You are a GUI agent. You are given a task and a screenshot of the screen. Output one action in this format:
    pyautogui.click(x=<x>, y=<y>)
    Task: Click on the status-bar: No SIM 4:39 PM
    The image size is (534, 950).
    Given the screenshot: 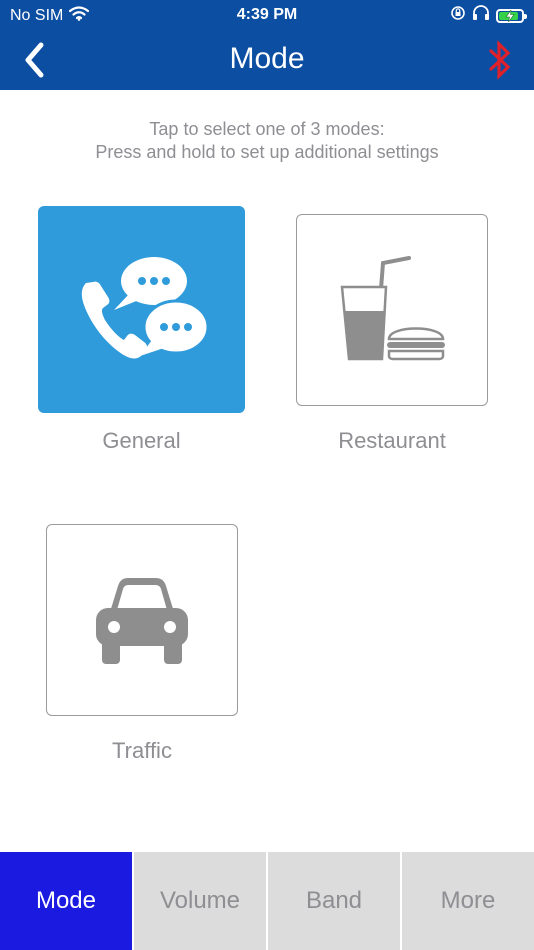 What is the action you would take?
    pyautogui.click(x=267, y=15)
    